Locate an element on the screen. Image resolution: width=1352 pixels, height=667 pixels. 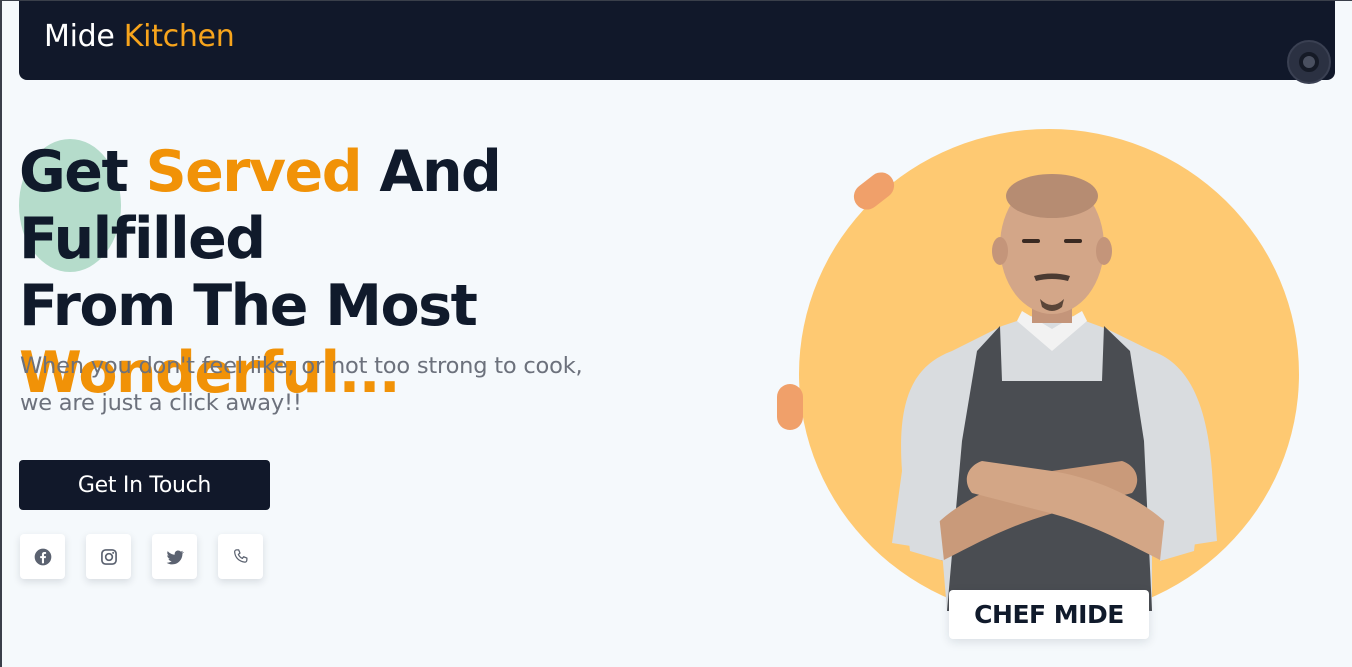
facebook-link is located at coordinates (42, 556).